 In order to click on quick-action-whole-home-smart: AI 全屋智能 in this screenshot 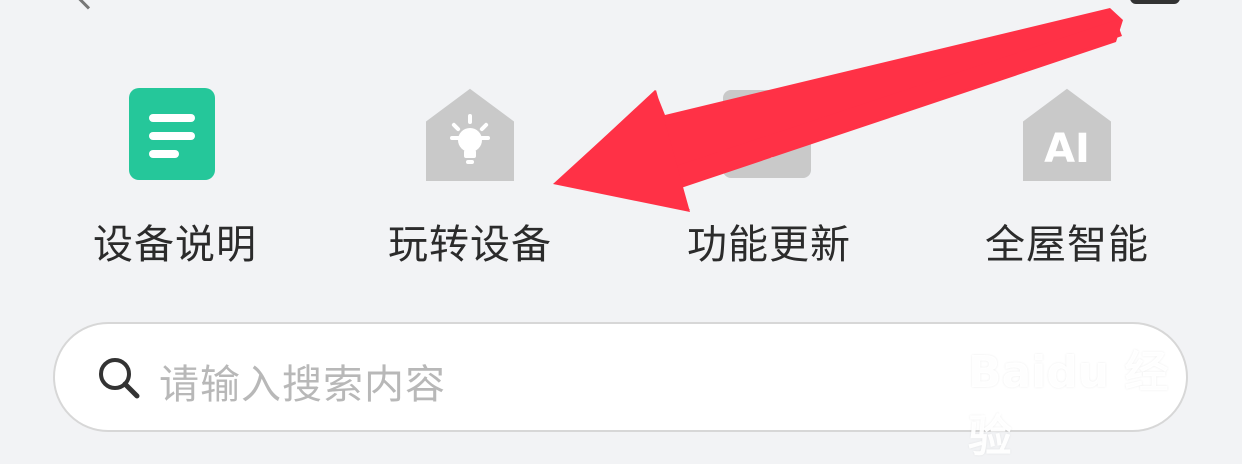, I will do `click(1067, 178)`.